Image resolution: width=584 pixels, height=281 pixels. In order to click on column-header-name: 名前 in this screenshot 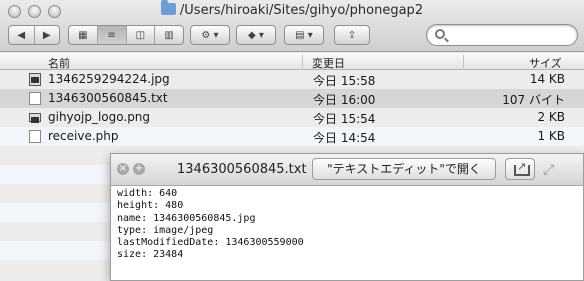, I will do `click(59, 63)`.